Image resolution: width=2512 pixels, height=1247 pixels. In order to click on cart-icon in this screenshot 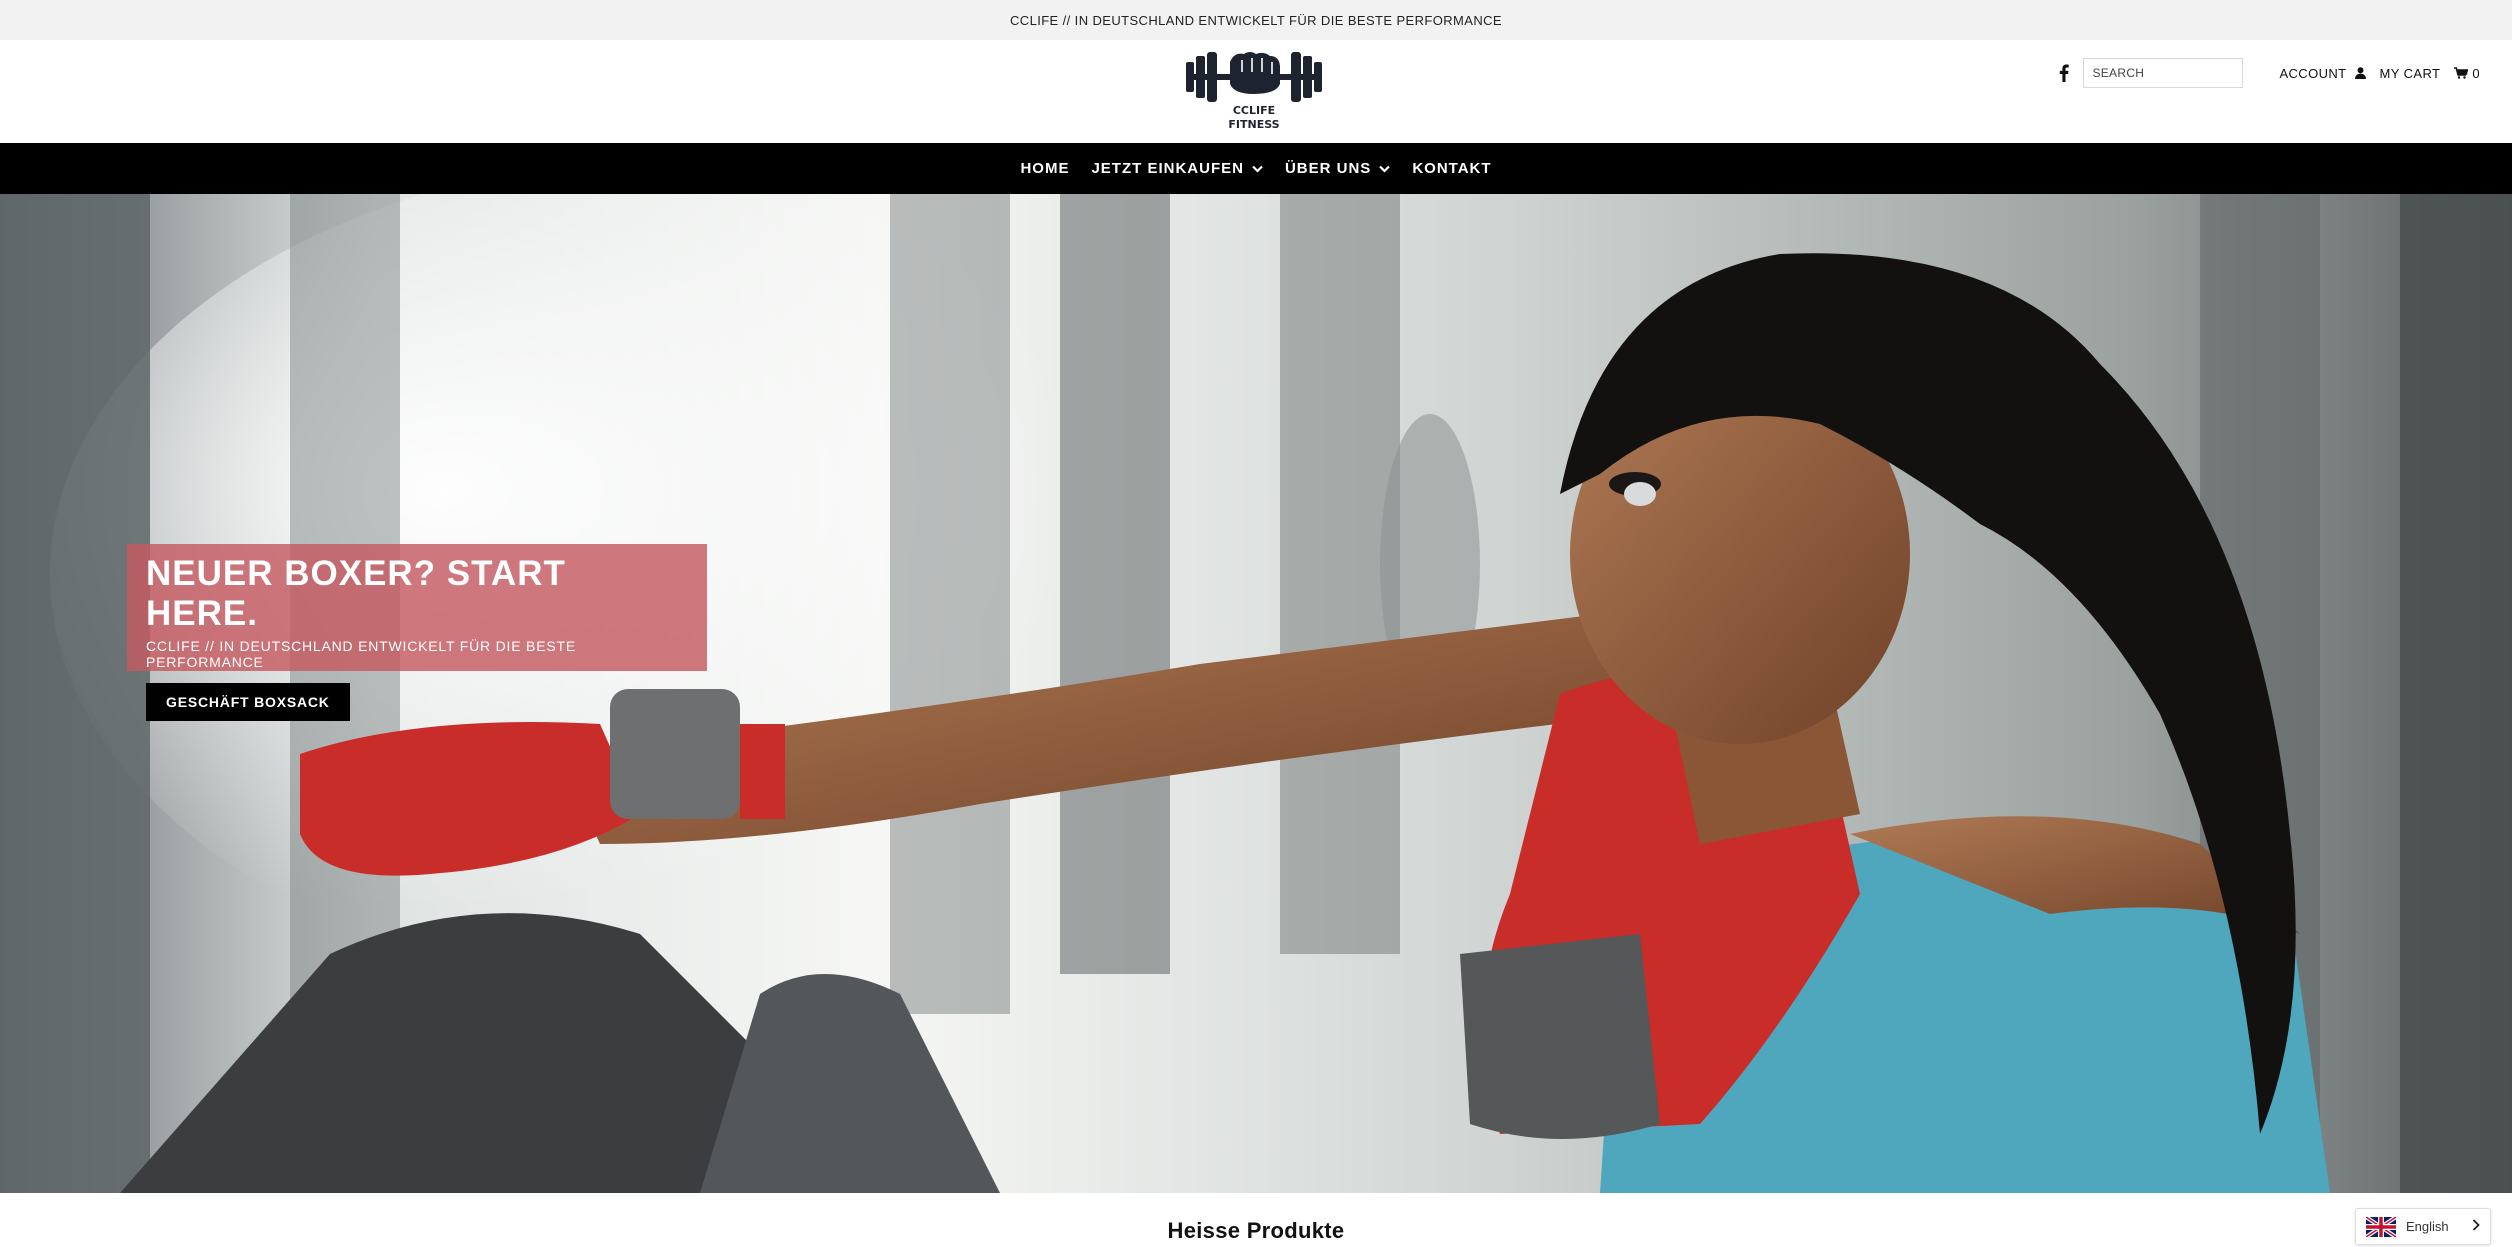, I will do `click(2461, 73)`.